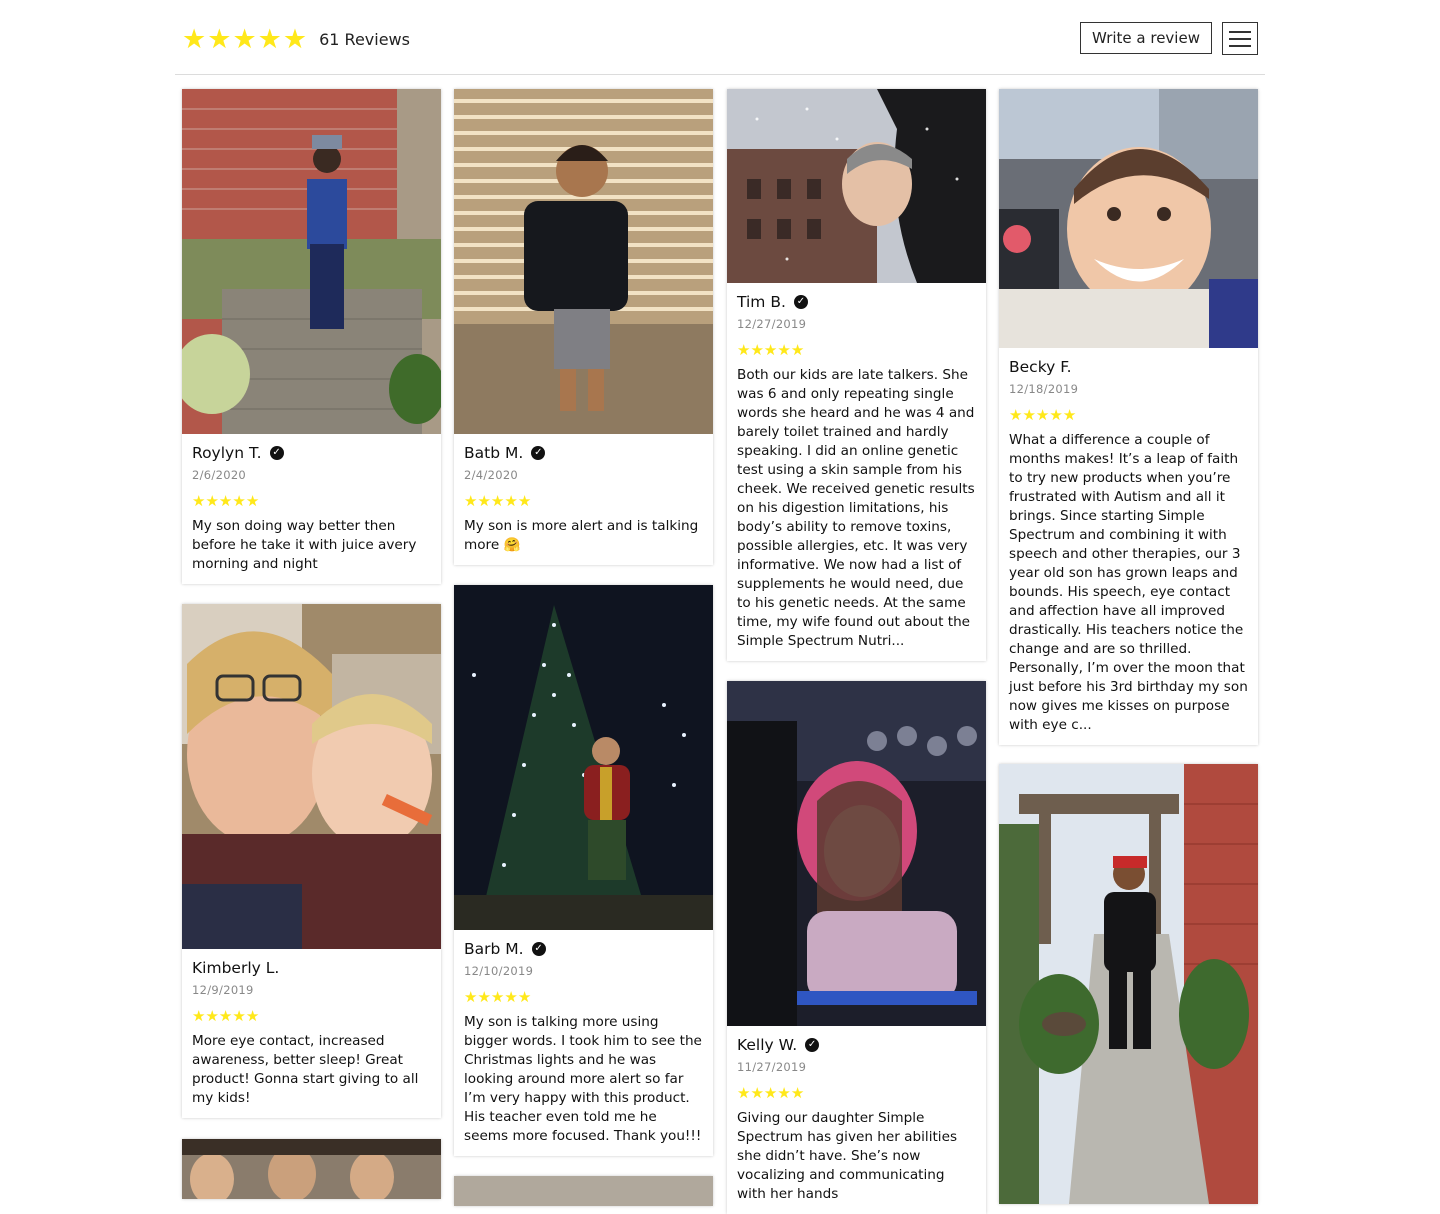 Image resolution: width=1440 pixels, height=1214 pixels. Describe the element at coordinates (499, 971) in the screenshot. I see `review-date: 12/10/2019` at that location.